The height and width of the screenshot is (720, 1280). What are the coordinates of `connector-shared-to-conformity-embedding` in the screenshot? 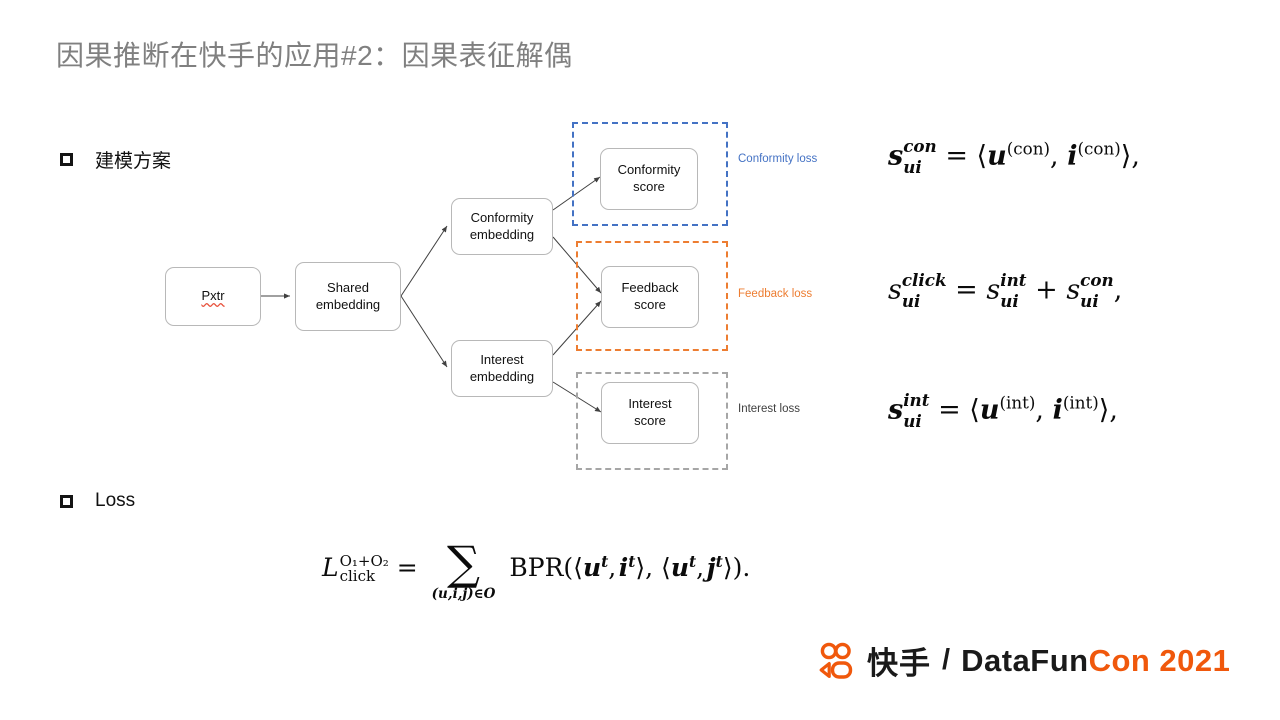 It's located at (424, 261).